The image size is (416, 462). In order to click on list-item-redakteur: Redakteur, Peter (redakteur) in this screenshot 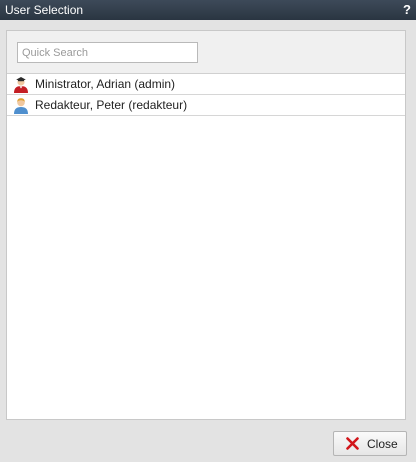, I will do `click(206, 105)`.